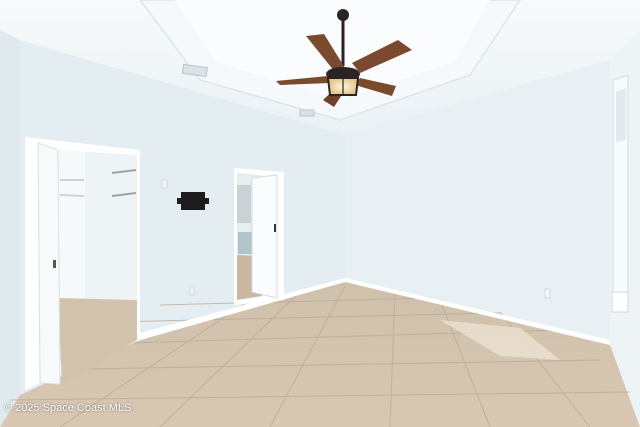  Describe the element at coordinates (620, 193) in the screenshot. I see `window` at that location.